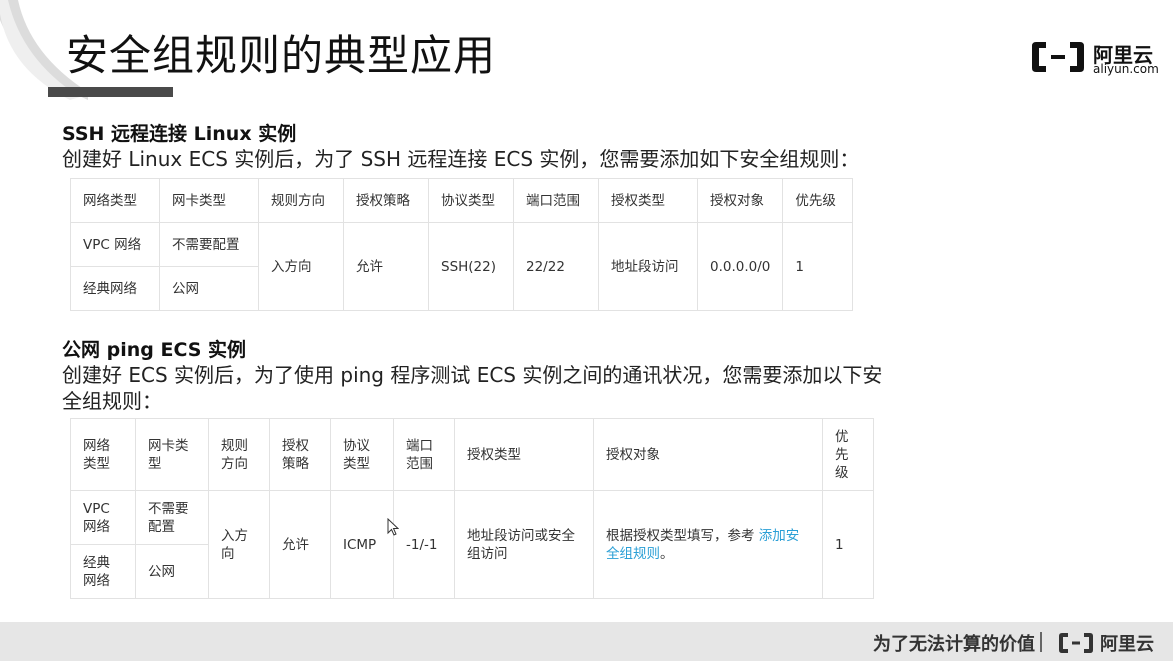  Describe the element at coordinates (471, 266) in the screenshot. I see `cell-protocol: SSH(22)` at that location.